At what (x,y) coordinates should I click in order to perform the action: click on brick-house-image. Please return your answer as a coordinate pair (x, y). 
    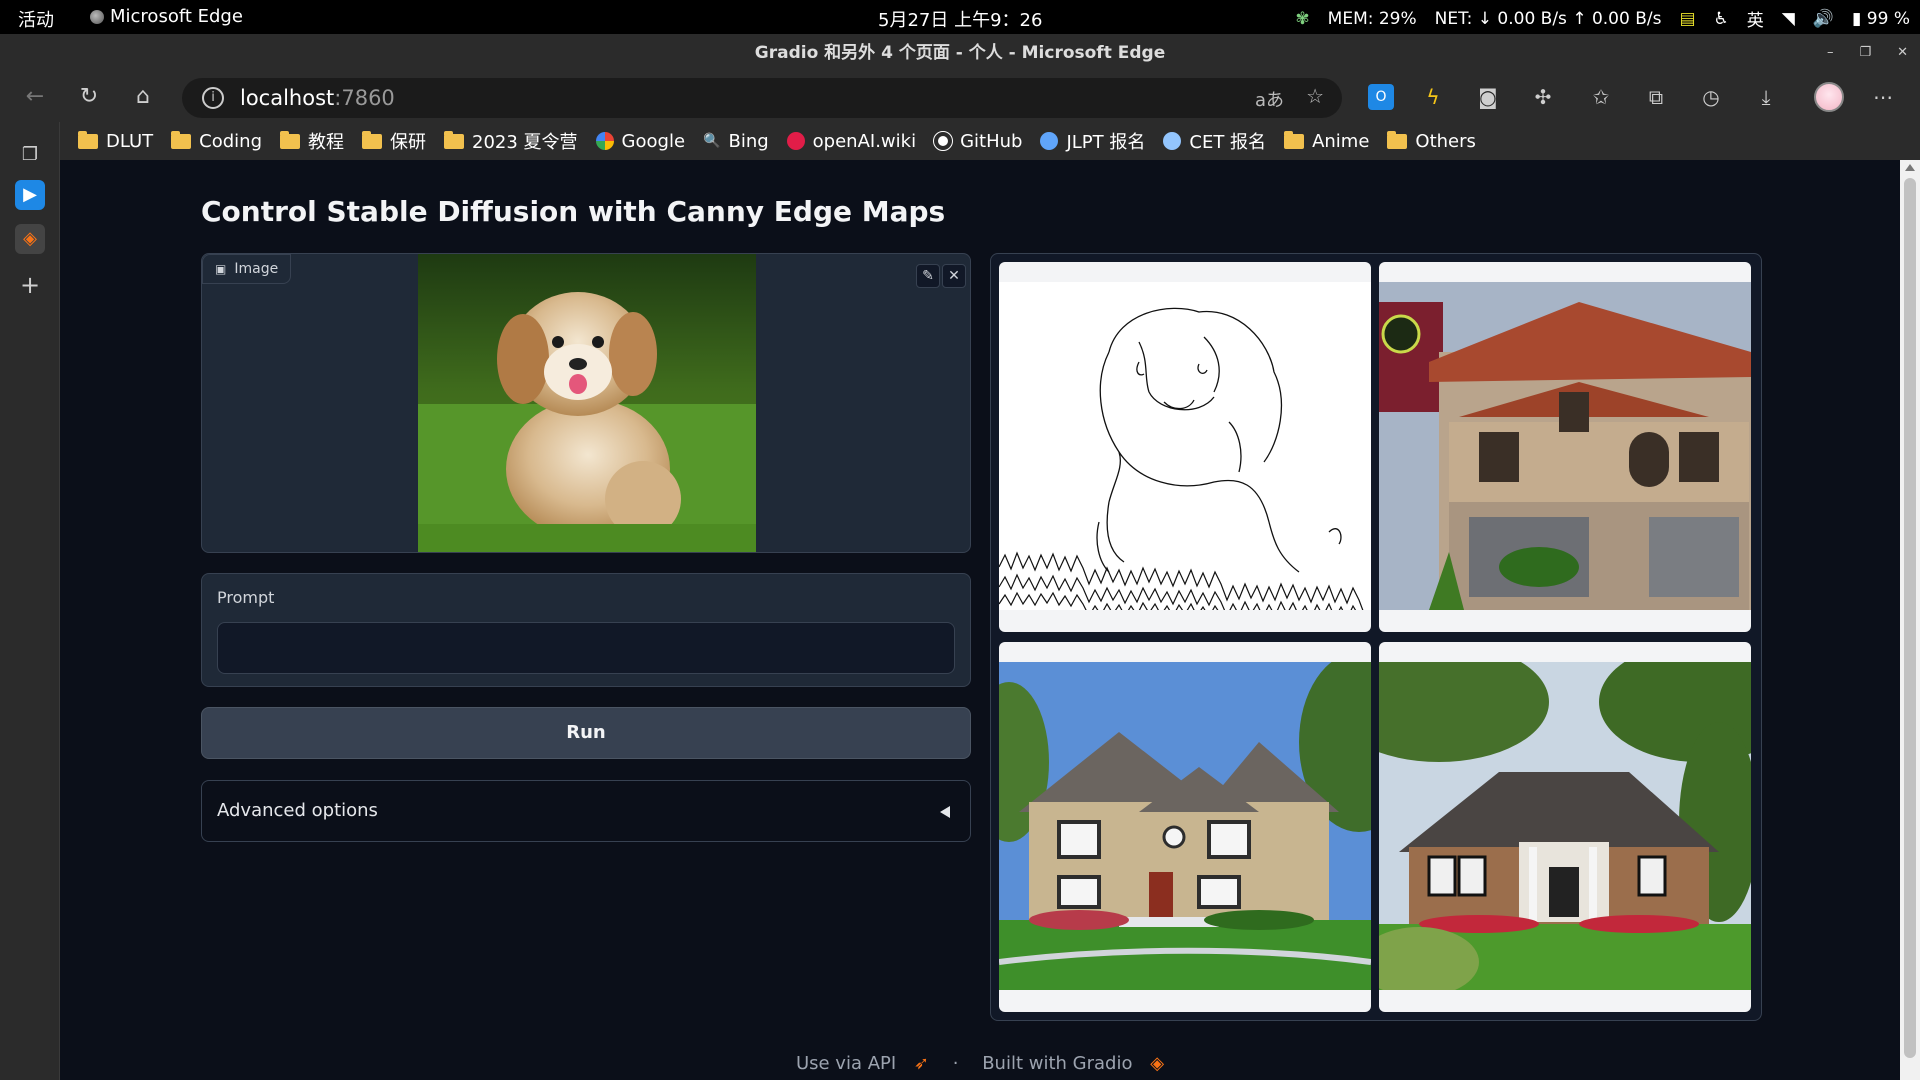
    Looking at the image, I should click on (1565, 826).